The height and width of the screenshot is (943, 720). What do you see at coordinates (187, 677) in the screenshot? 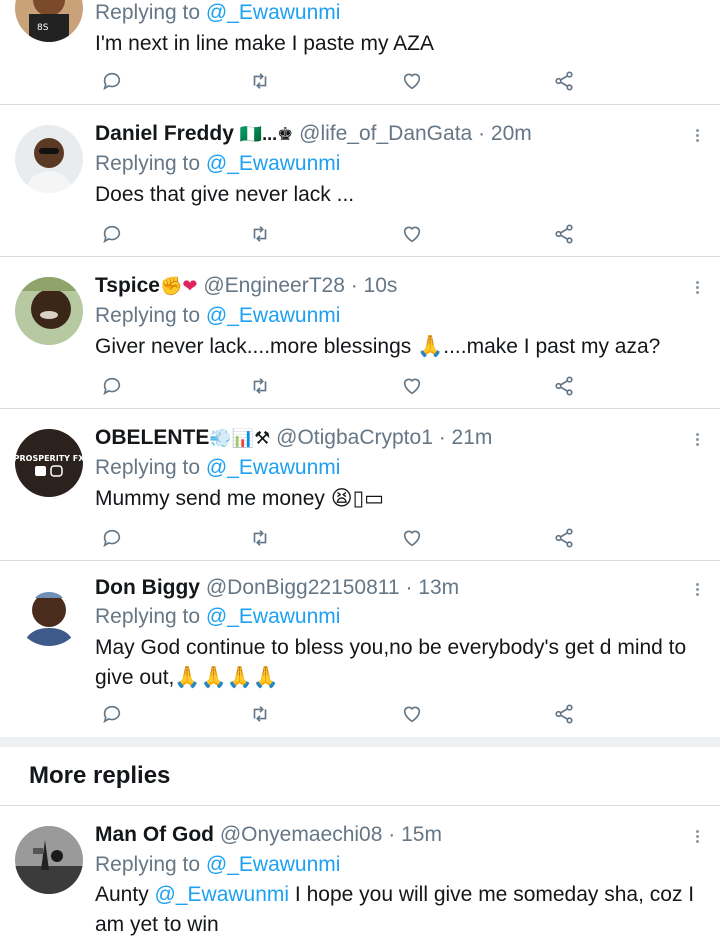
I see `tweet-text-continued: give out,🙏🙏🙏🙏` at bounding box center [187, 677].